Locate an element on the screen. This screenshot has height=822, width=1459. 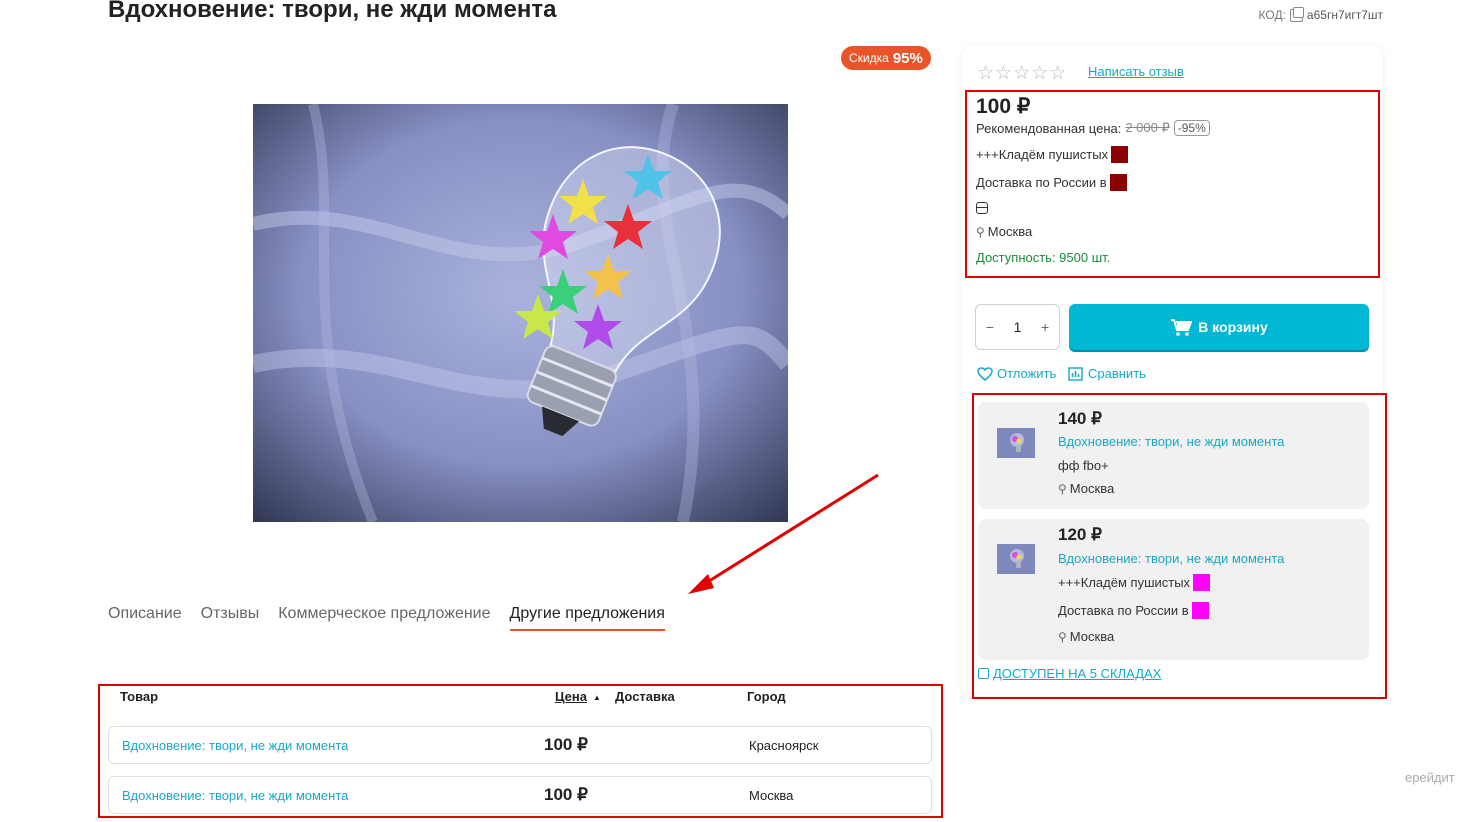
defer-button: Отложить is located at coordinates (1016, 373).